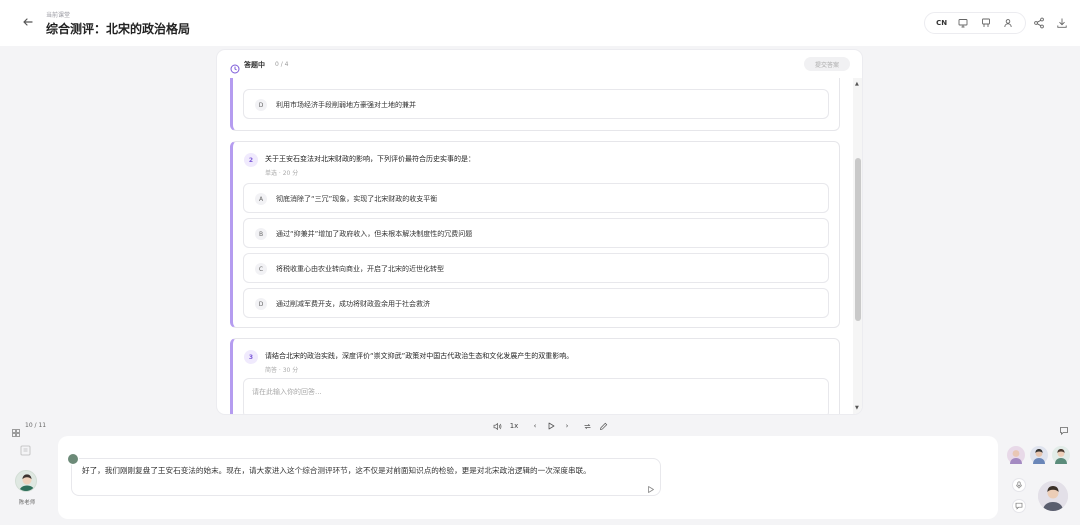 The height and width of the screenshot is (525, 1080). What do you see at coordinates (357, 199) in the screenshot?
I see `option-text: 彻底消除了“三冗”现象，实现了北宋财政的收支平衡` at bounding box center [357, 199].